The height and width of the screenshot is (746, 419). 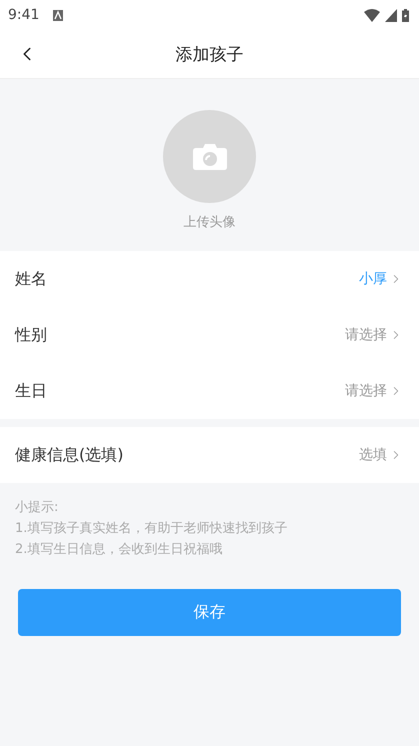 What do you see at coordinates (24, 15) in the screenshot?
I see `status-time: 9:41` at bounding box center [24, 15].